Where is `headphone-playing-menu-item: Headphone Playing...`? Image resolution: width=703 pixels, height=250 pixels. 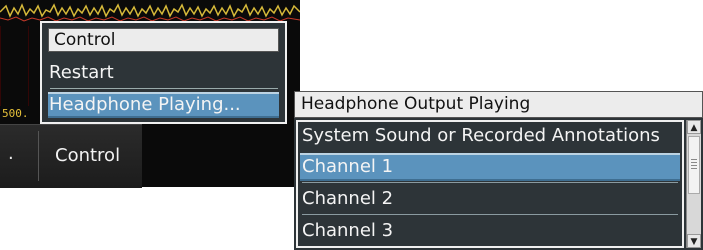 headphone-playing-menu-item: Headphone Playing... is located at coordinates (163, 105).